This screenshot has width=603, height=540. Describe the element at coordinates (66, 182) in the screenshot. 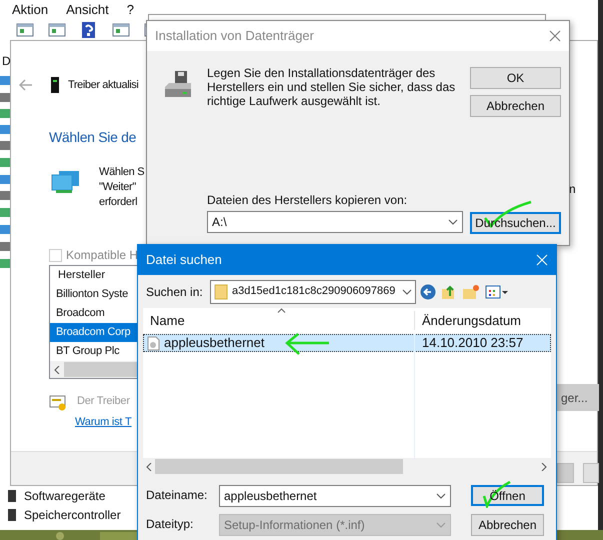

I see `network-icon` at that location.